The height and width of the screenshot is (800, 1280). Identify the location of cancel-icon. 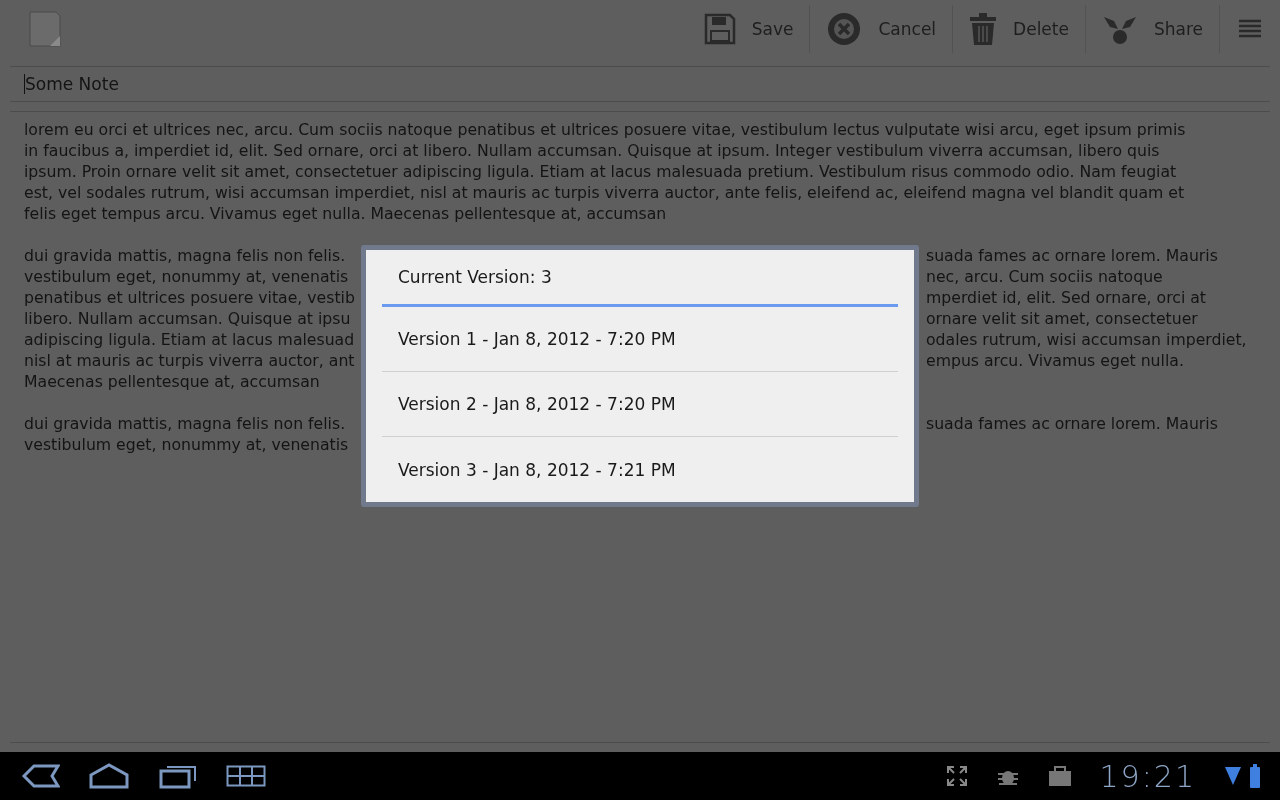
(844, 29).